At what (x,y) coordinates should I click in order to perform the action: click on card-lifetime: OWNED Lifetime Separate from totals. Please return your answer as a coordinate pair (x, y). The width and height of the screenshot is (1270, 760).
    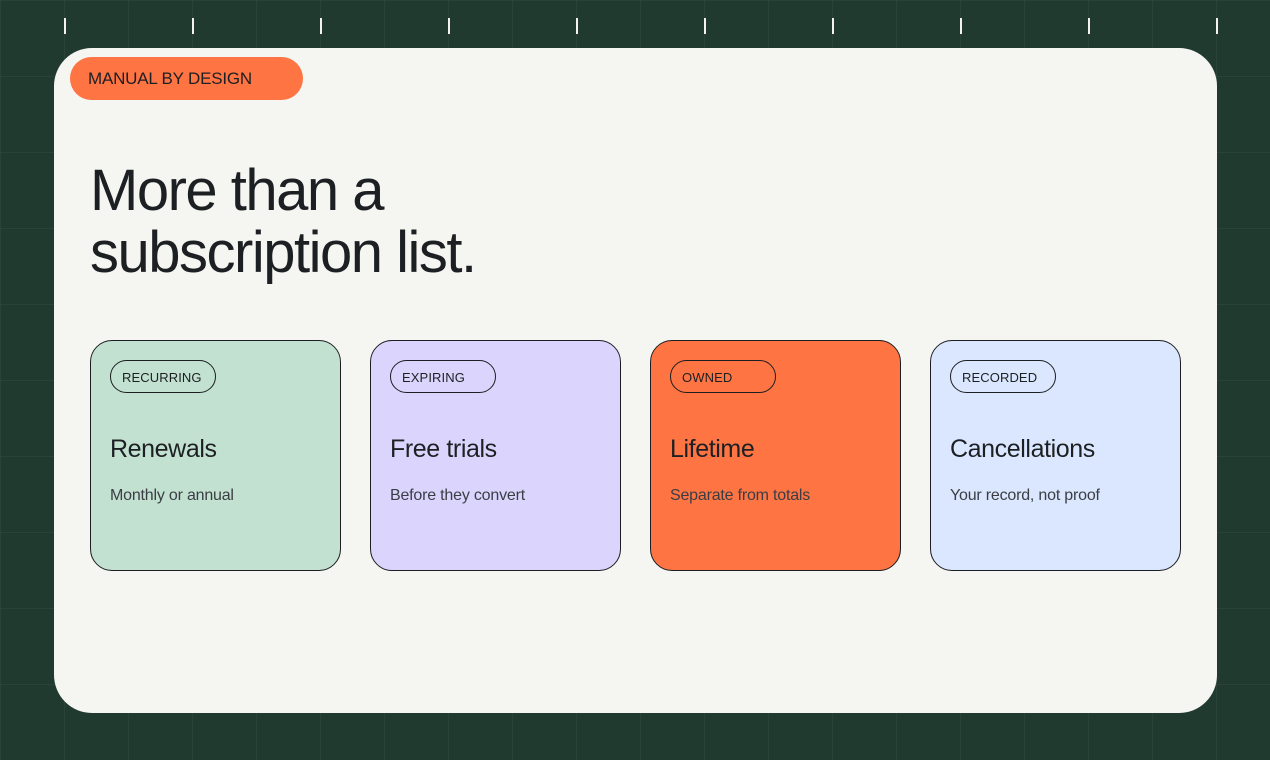
    Looking at the image, I should click on (775, 455).